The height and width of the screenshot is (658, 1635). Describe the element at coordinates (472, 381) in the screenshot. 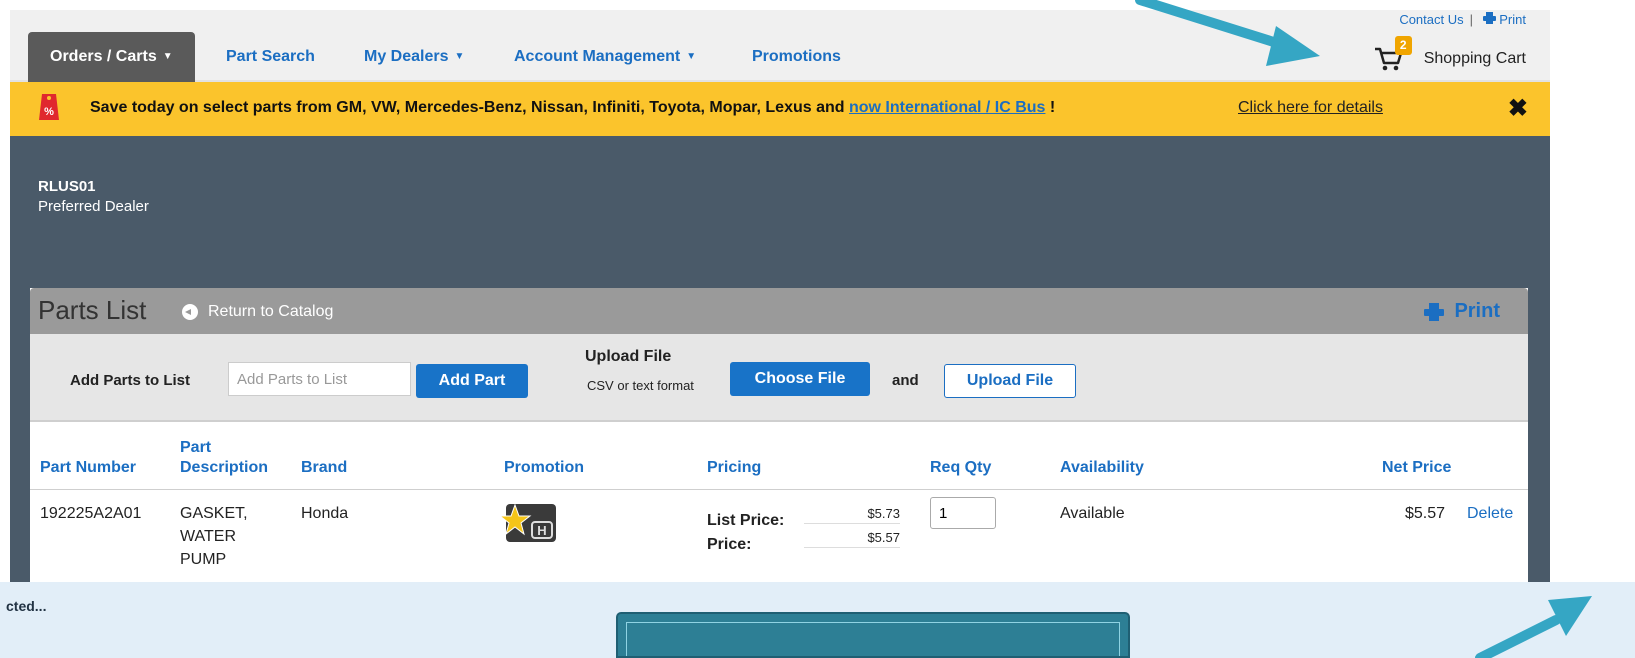

I see `add-part-button: Add Part` at that location.